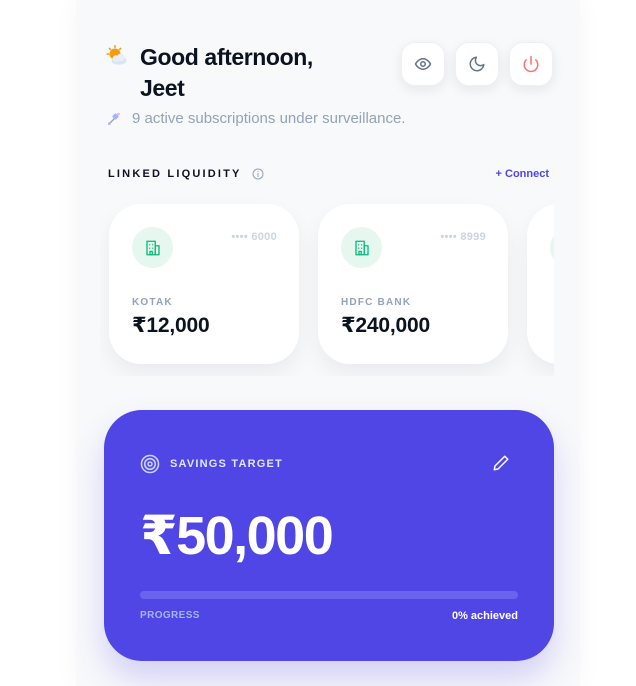 The image size is (636, 686). What do you see at coordinates (175, 174) in the screenshot?
I see `linked-liquidity-title: LINKED LIQUIDITY` at bounding box center [175, 174].